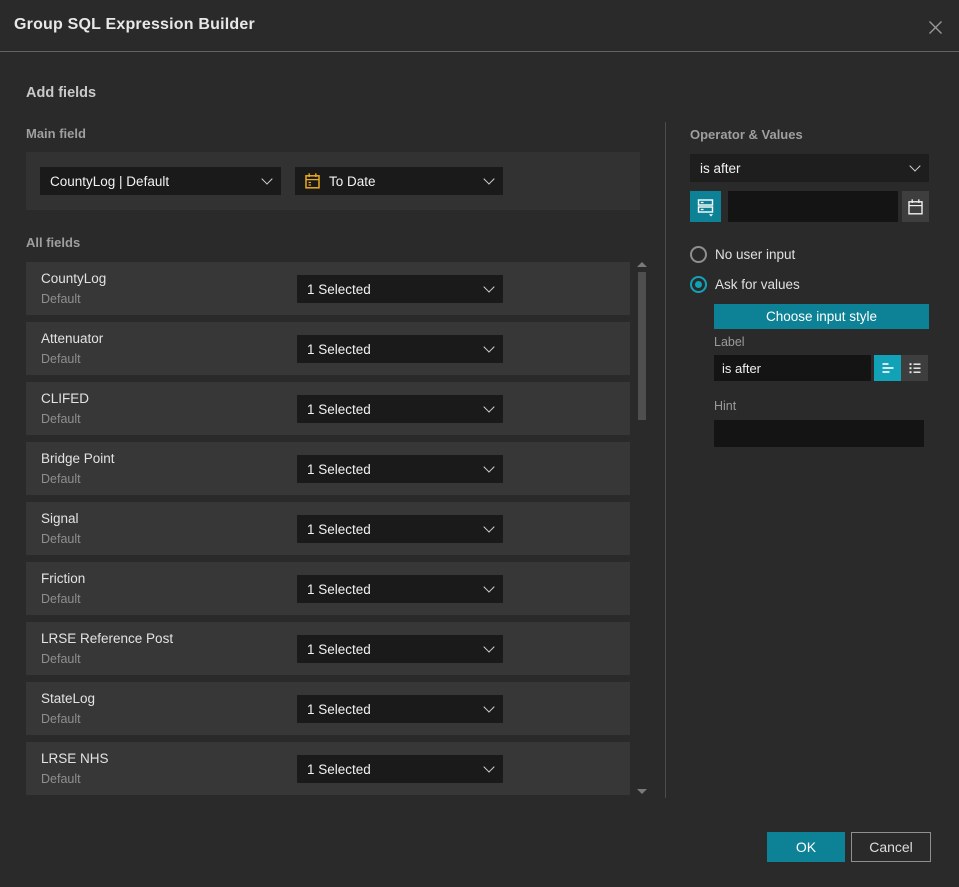 The height and width of the screenshot is (887, 959). I want to click on scroll-down-icon, so click(642, 791).